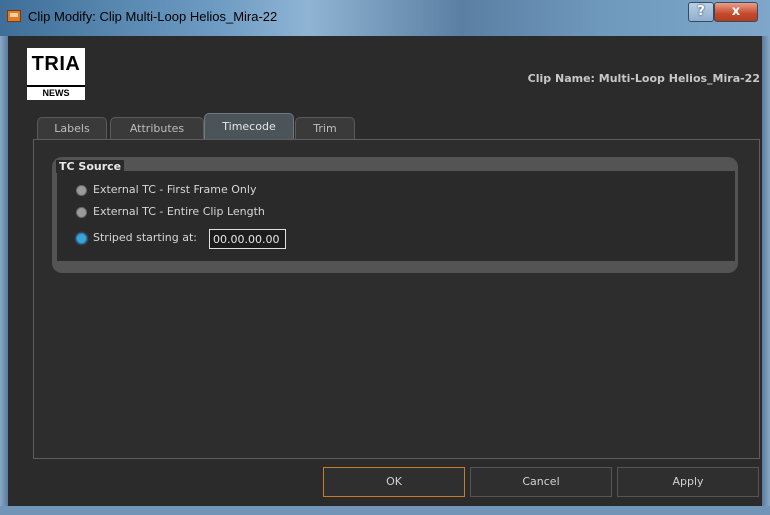 This screenshot has width=770, height=515. I want to click on radio-label: Striped starting at:, so click(145, 237).